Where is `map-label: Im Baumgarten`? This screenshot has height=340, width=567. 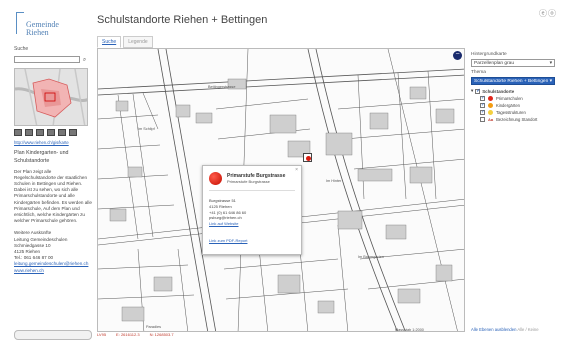 map-label: Im Baumgarten is located at coordinates (371, 257).